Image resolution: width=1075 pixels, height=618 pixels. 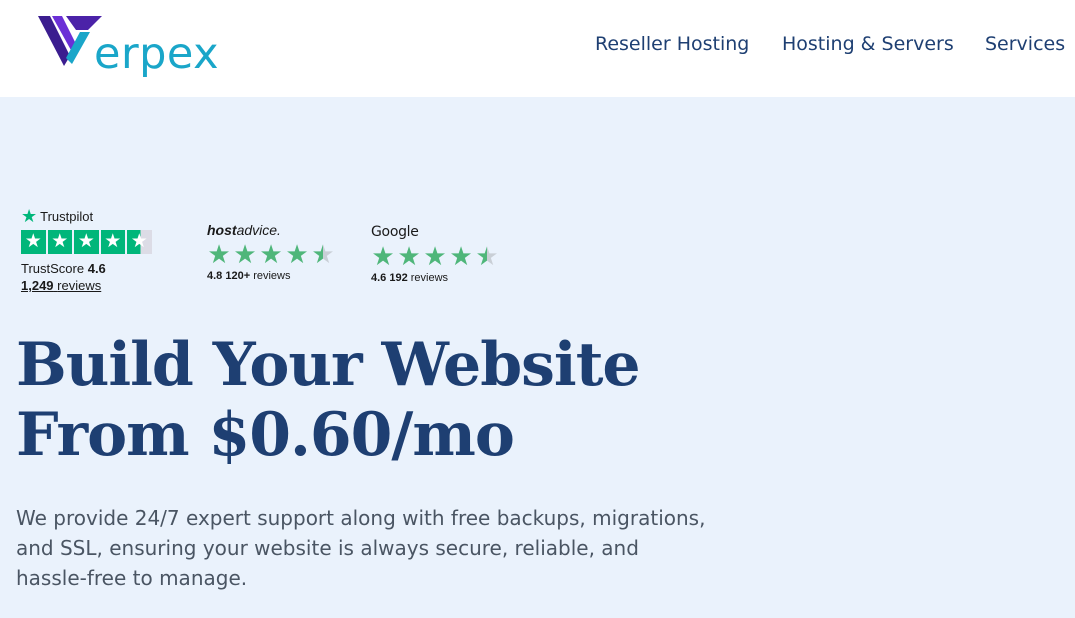 What do you see at coordinates (395, 232) in the screenshot?
I see `google-brand: Google` at bounding box center [395, 232].